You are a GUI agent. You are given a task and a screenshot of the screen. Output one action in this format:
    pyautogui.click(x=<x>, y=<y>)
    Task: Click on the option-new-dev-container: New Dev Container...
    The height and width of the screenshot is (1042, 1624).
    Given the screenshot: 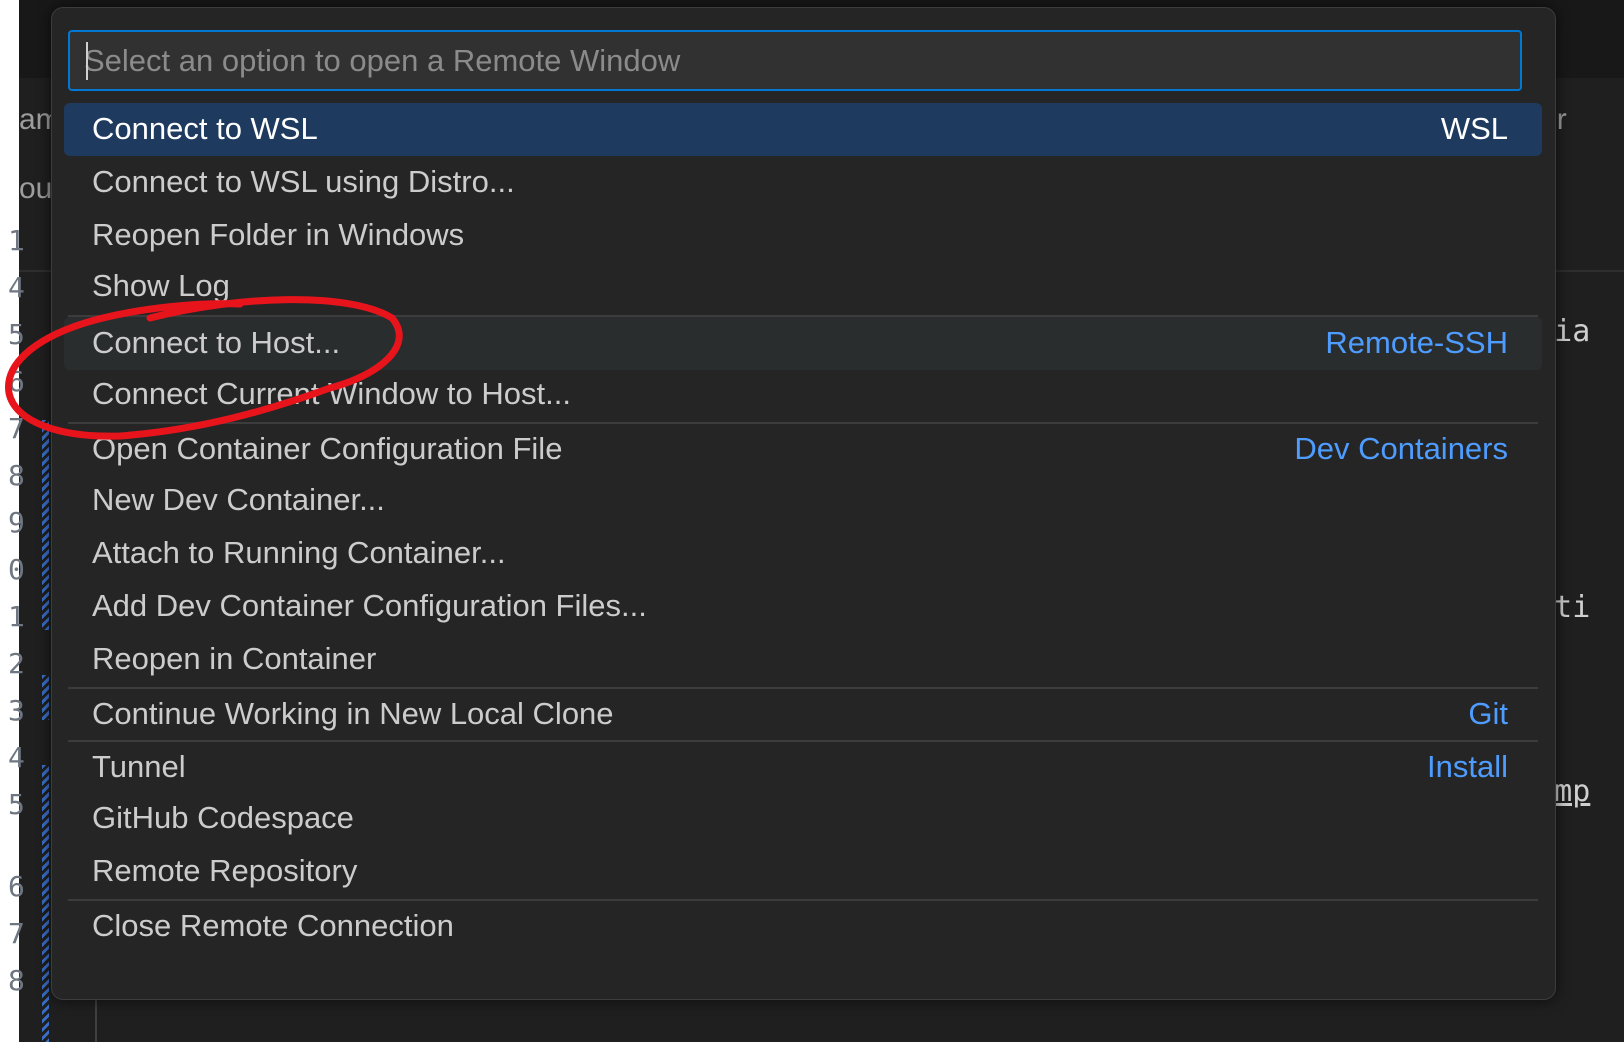 What is the action you would take?
    pyautogui.click(x=803, y=500)
    